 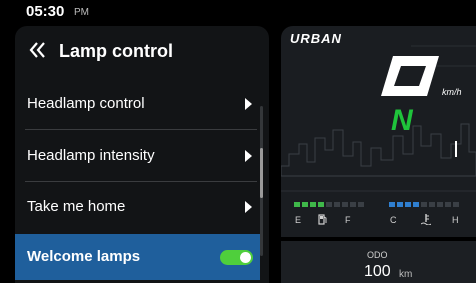 What do you see at coordinates (38, 50) in the screenshot?
I see `double-chevron-left-icon` at bounding box center [38, 50].